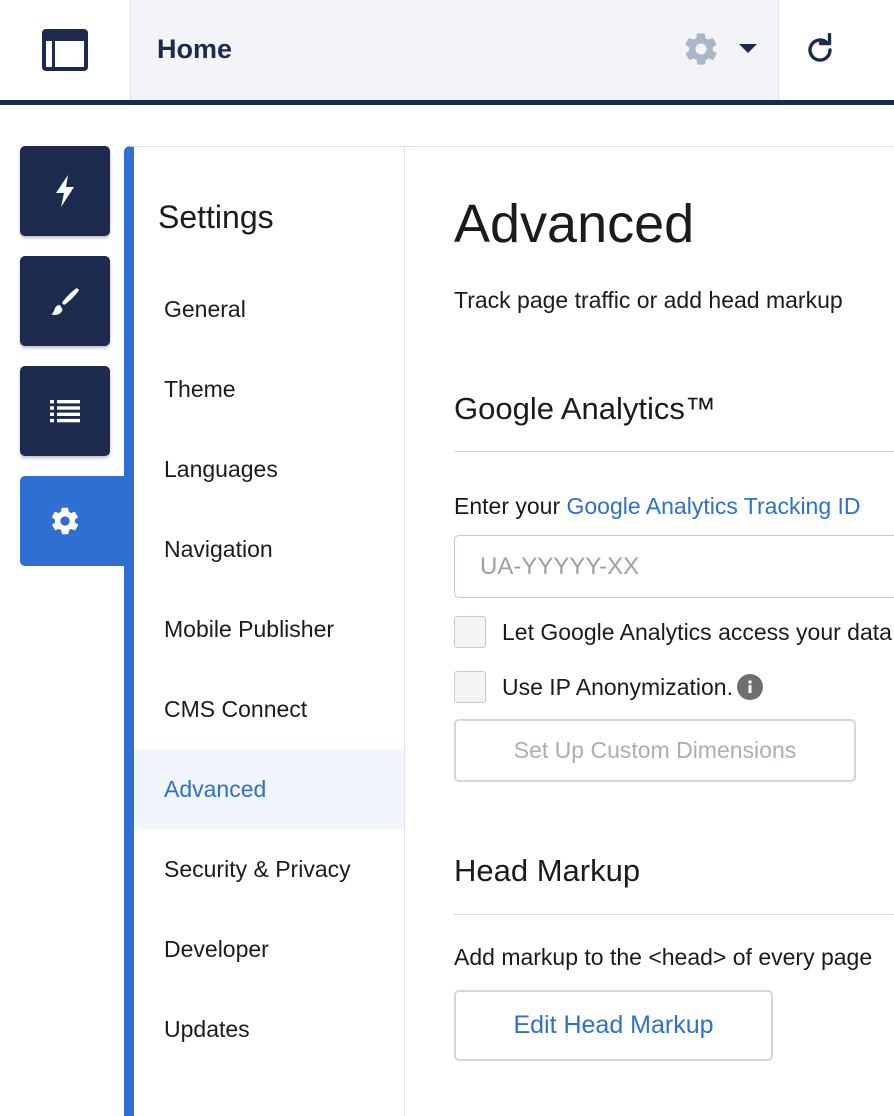 This screenshot has width=894, height=1116. What do you see at coordinates (674, 566) in the screenshot?
I see `tracking-id-input` at bounding box center [674, 566].